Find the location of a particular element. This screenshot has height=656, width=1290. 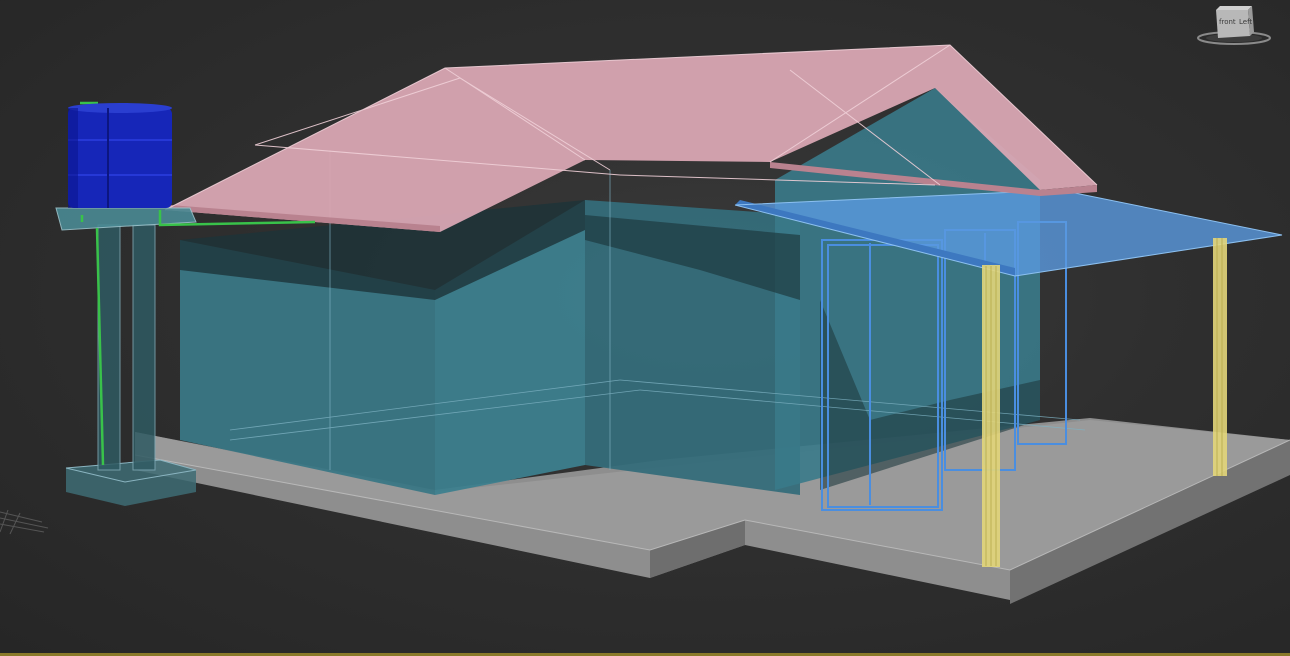

viewcube-side-label: Left is located at coordinates (1245, 22).